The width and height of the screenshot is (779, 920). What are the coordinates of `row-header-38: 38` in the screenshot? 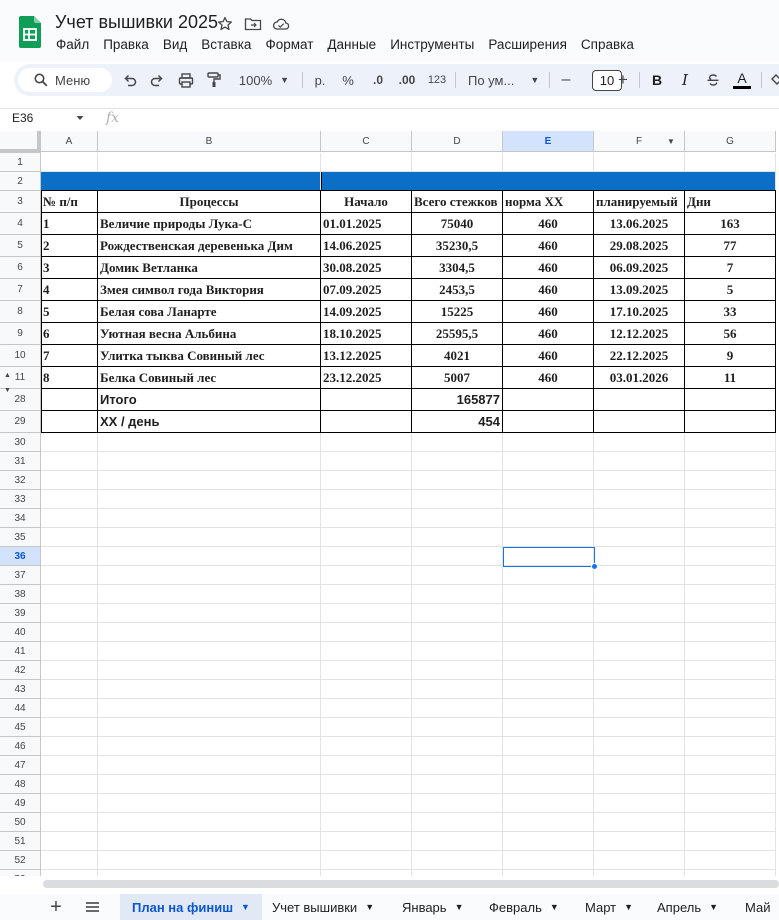 It's located at (20, 594).